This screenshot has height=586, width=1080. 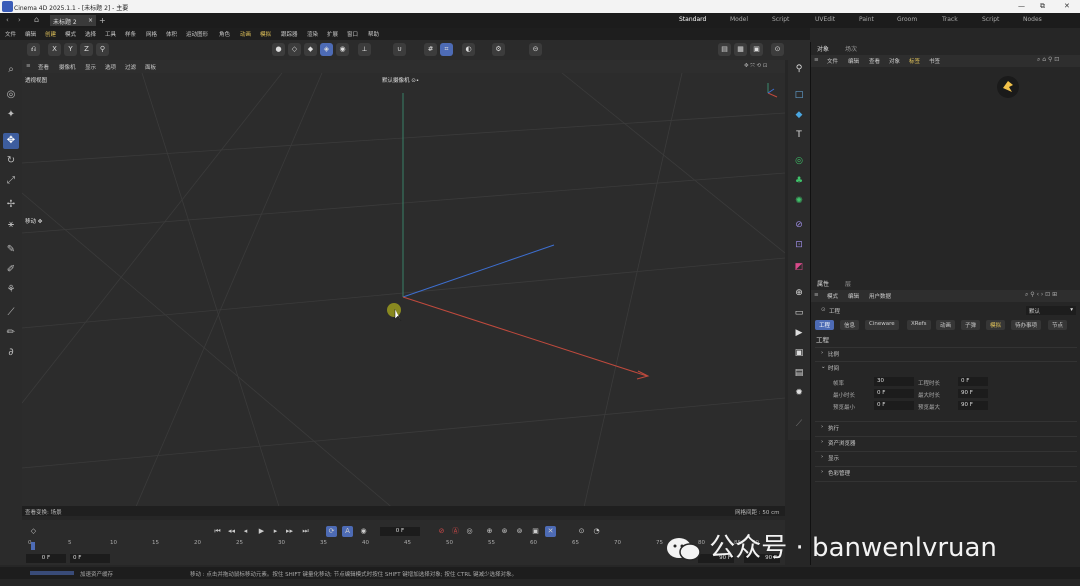 I want to click on next-frame-icon: ▸, so click(x=275, y=531).